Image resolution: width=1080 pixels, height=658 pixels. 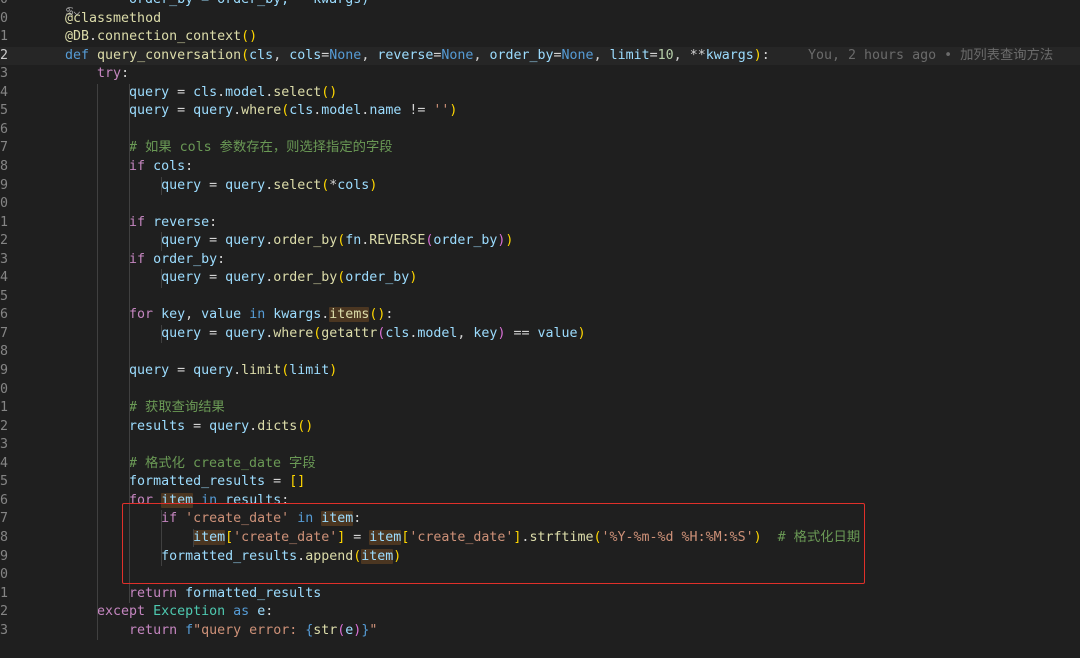 What do you see at coordinates (540, 612) in the screenshot?
I see `code-line: 2 except Exception as e:` at bounding box center [540, 612].